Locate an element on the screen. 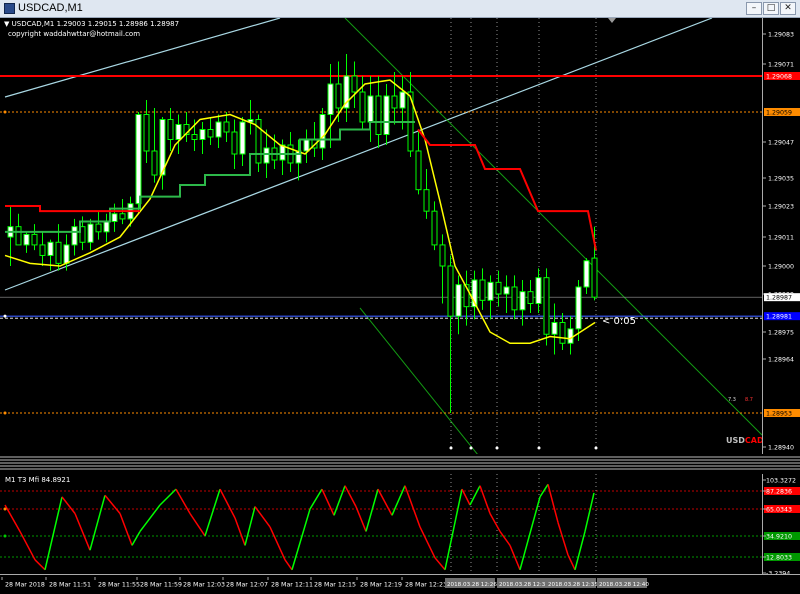 The image size is (800, 594). price-tick-label: 1.29011 is located at coordinates (781, 238).